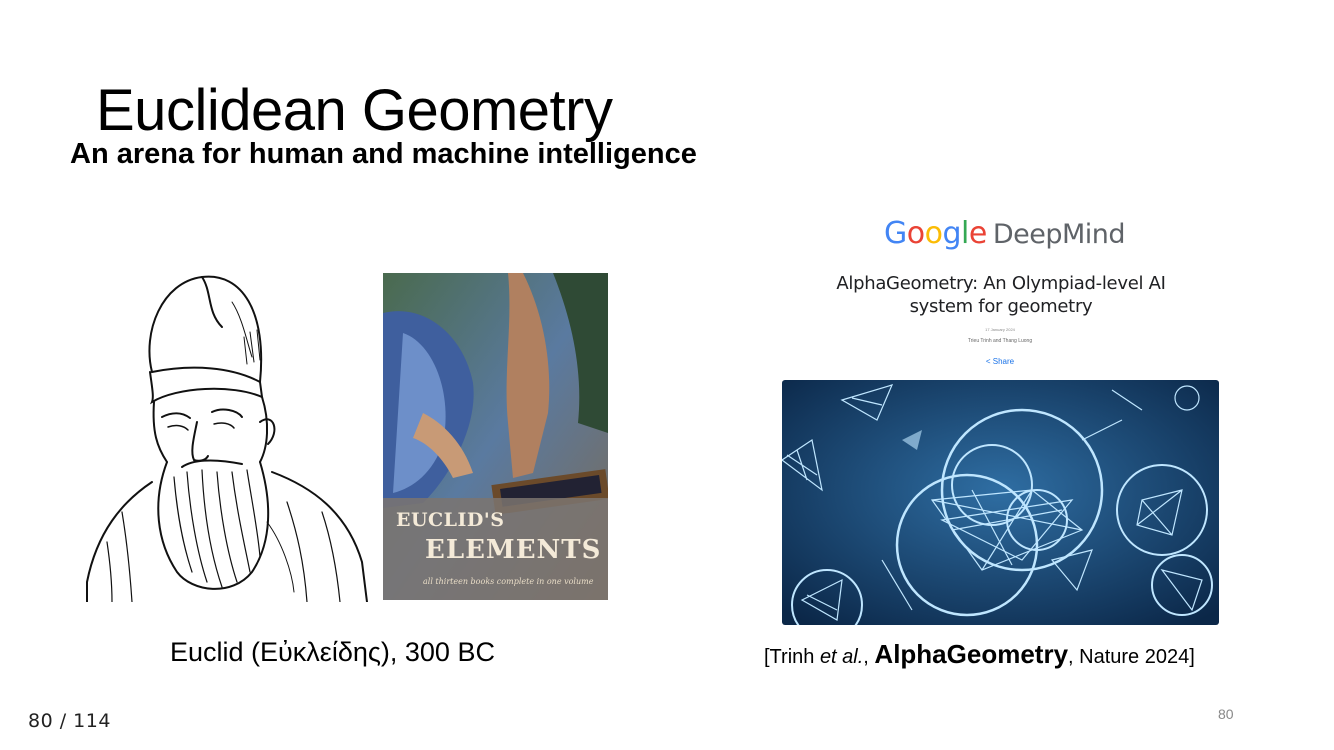  What do you see at coordinates (450, 520) in the screenshot?
I see `book-title-line1: EUCLID'S` at bounding box center [450, 520].